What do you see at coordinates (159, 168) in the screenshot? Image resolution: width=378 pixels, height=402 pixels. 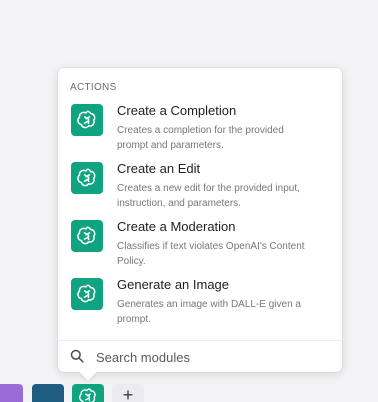 I see `action-title: Create an Edit` at bounding box center [159, 168].